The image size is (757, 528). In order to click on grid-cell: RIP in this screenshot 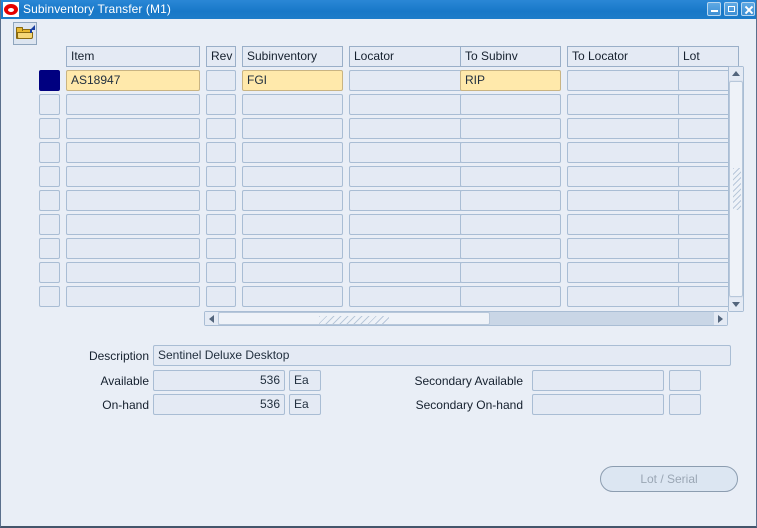, I will do `click(510, 80)`.